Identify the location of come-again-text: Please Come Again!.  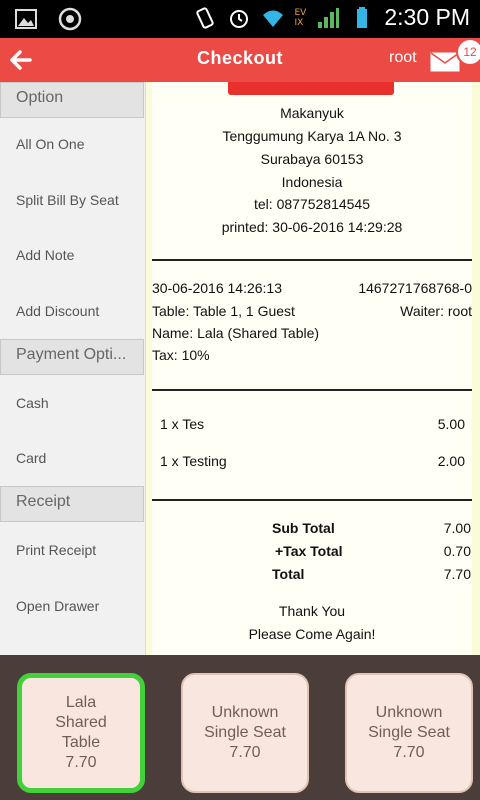
(312, 634).